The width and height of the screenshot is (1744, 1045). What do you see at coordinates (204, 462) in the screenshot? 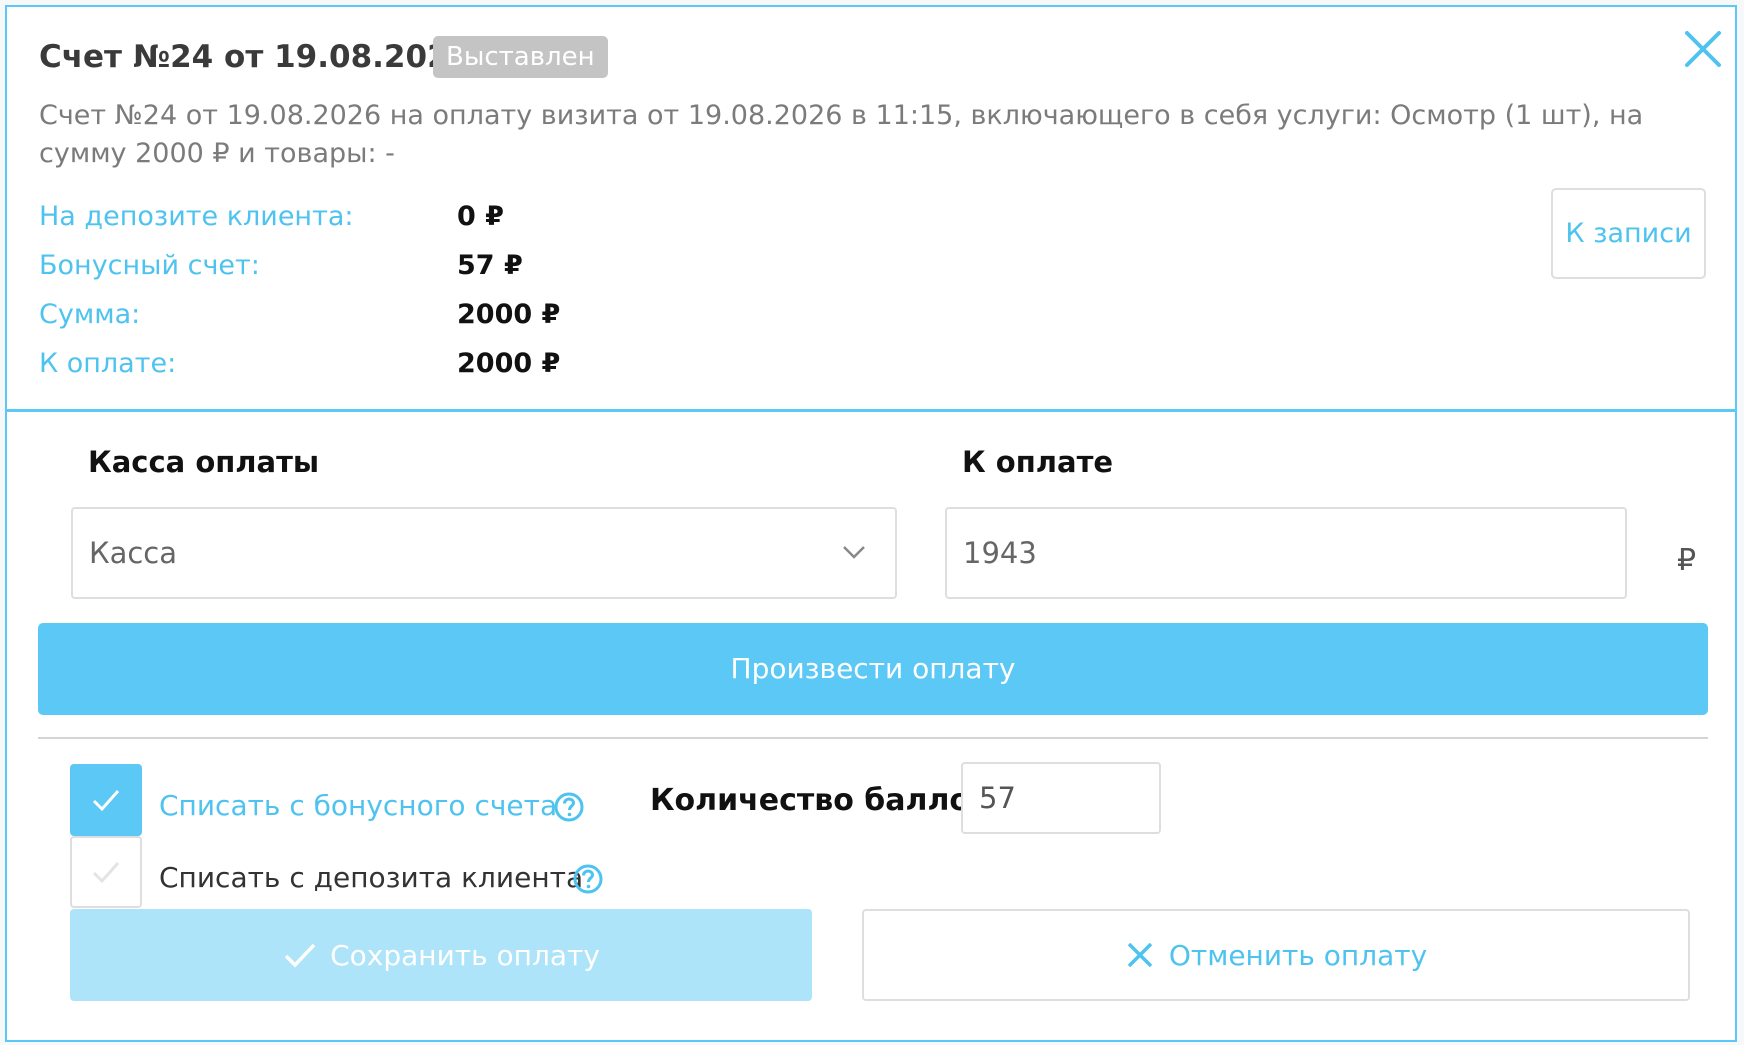
I see `cash-register-label: Касса оплаты` at bounding box center [204, 462].